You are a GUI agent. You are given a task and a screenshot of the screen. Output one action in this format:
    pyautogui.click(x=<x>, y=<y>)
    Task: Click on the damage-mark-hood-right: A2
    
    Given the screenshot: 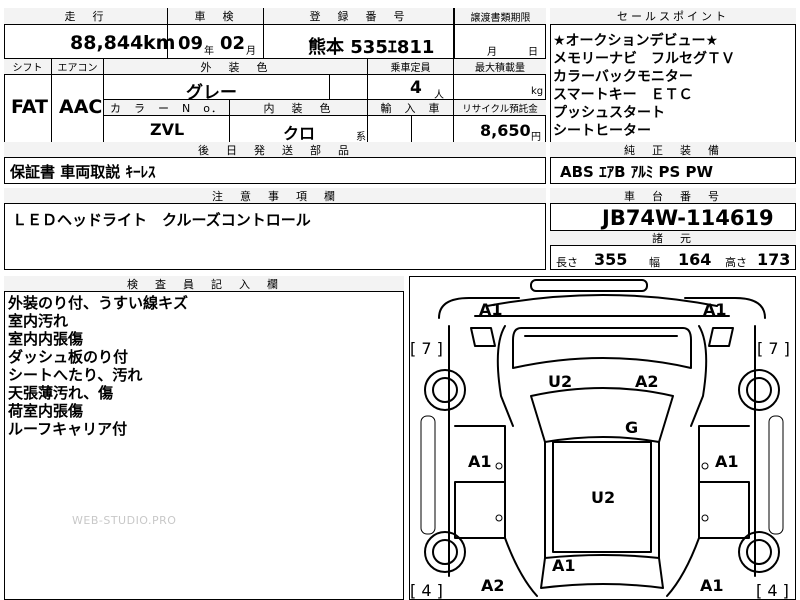 What is the action you would take?
    pyautogui.click(x=647, y=381)
    